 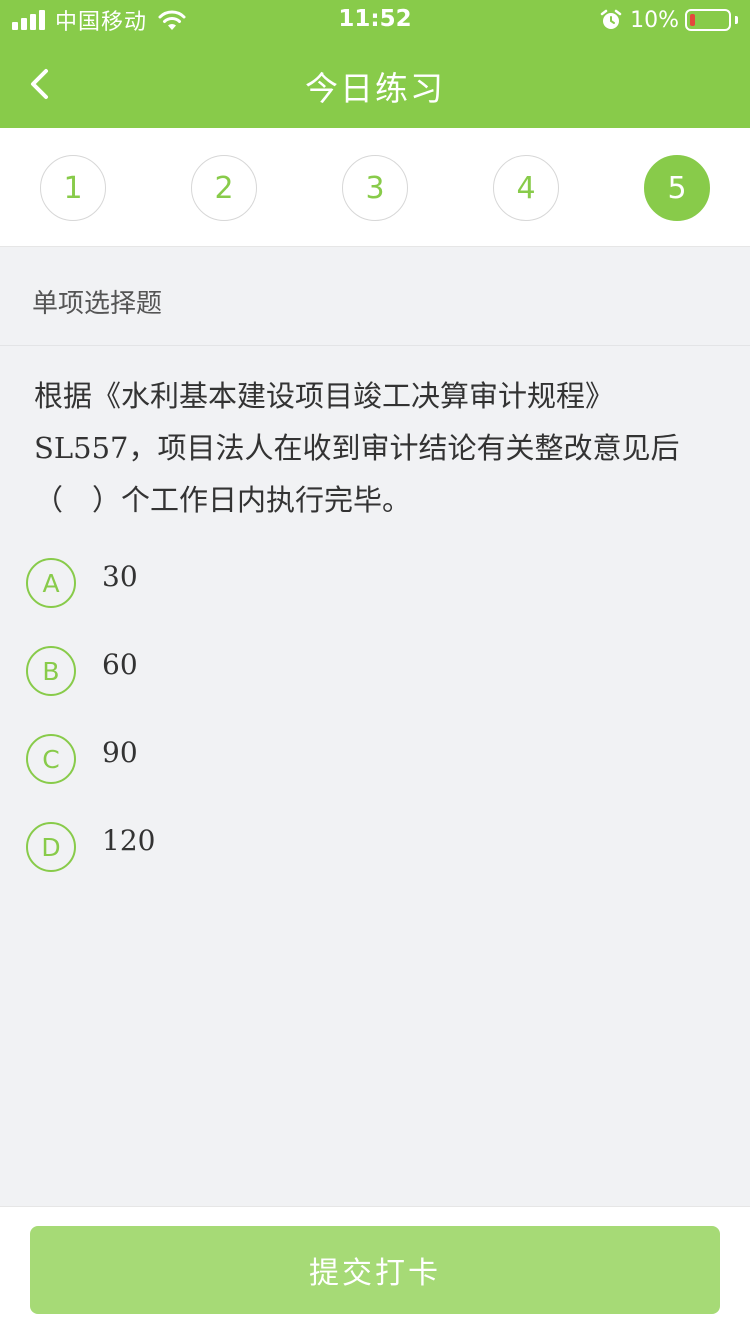 What do you see at coordinates (51, 847) in the screenshot?
I see `option-letter-d: D` at bounding box center [51, 847].